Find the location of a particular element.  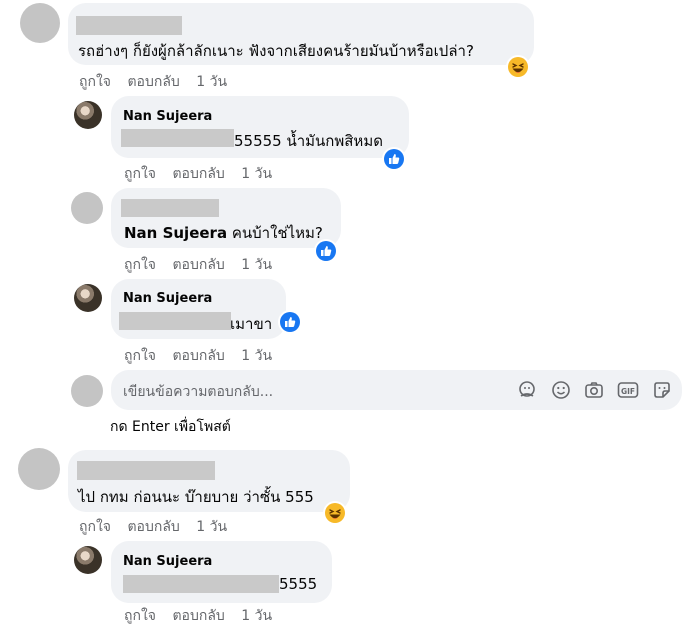

comment-text: 5555 is located at coordinates (298, 584).